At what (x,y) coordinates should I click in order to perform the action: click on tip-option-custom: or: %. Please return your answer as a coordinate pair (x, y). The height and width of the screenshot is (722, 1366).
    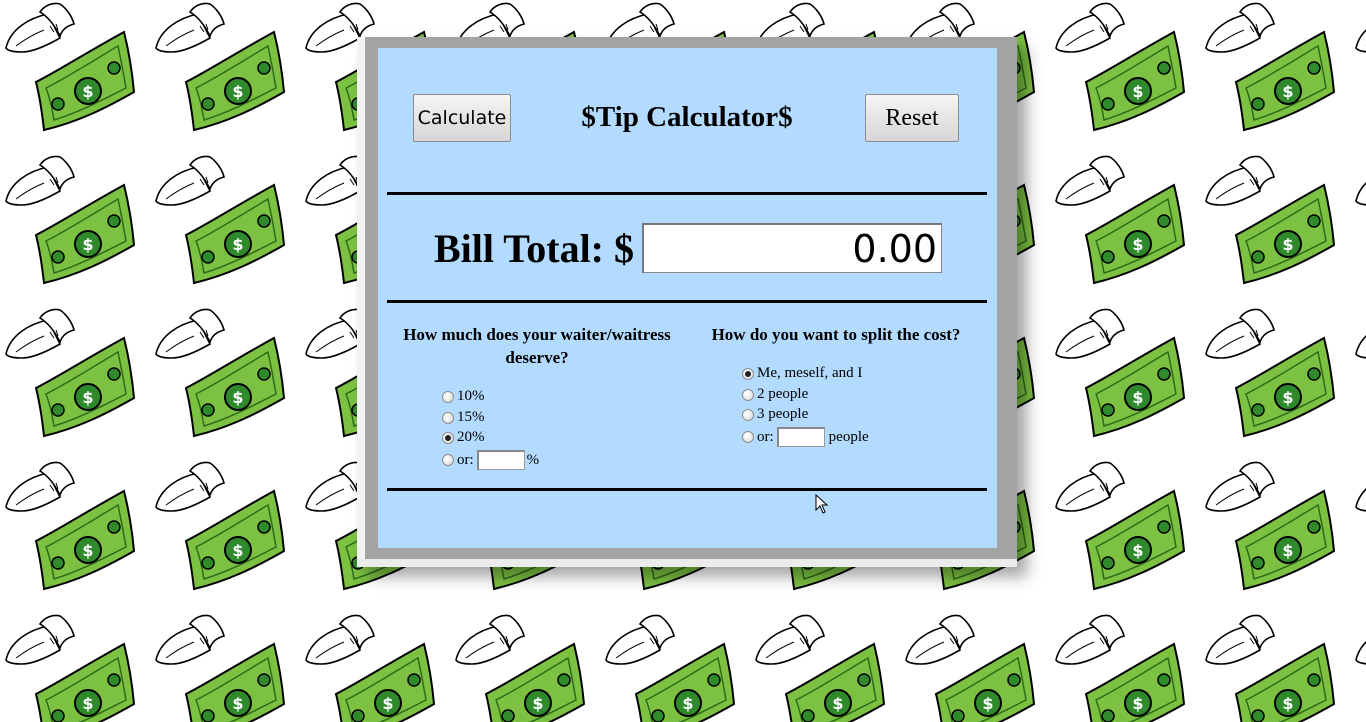
    Looking at the image, I should click on (490, 460).